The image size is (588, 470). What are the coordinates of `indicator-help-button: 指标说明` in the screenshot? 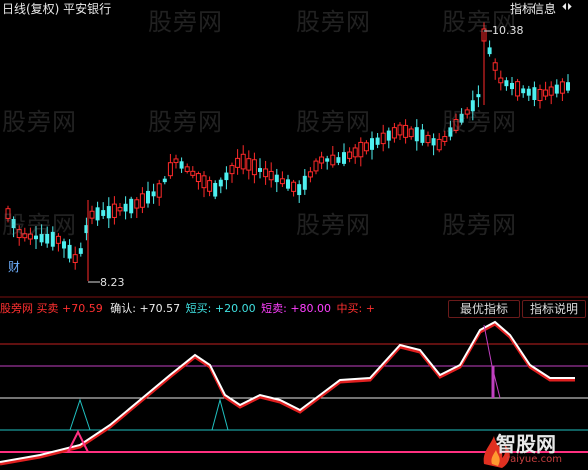 It's located at (554, 309).